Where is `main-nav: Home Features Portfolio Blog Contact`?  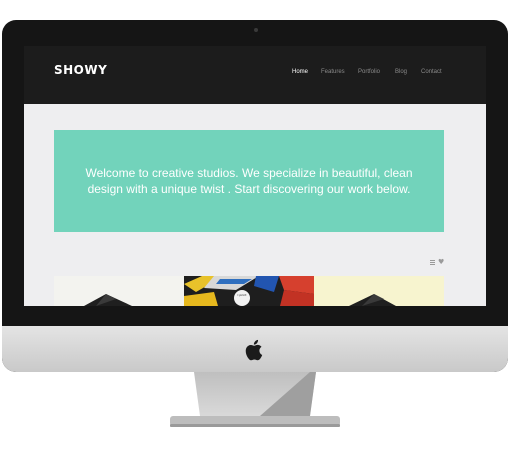
main-nav: Home Features Portfolio Blog Contact is located at coordinates (255, 75).